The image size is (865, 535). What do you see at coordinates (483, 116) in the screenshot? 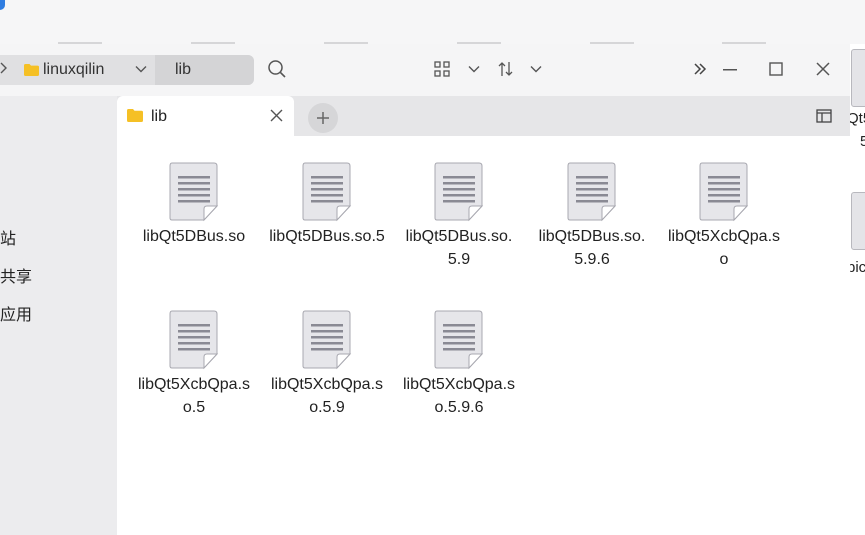
I see `tab-bar: lib` at bounding box center [483, 116].